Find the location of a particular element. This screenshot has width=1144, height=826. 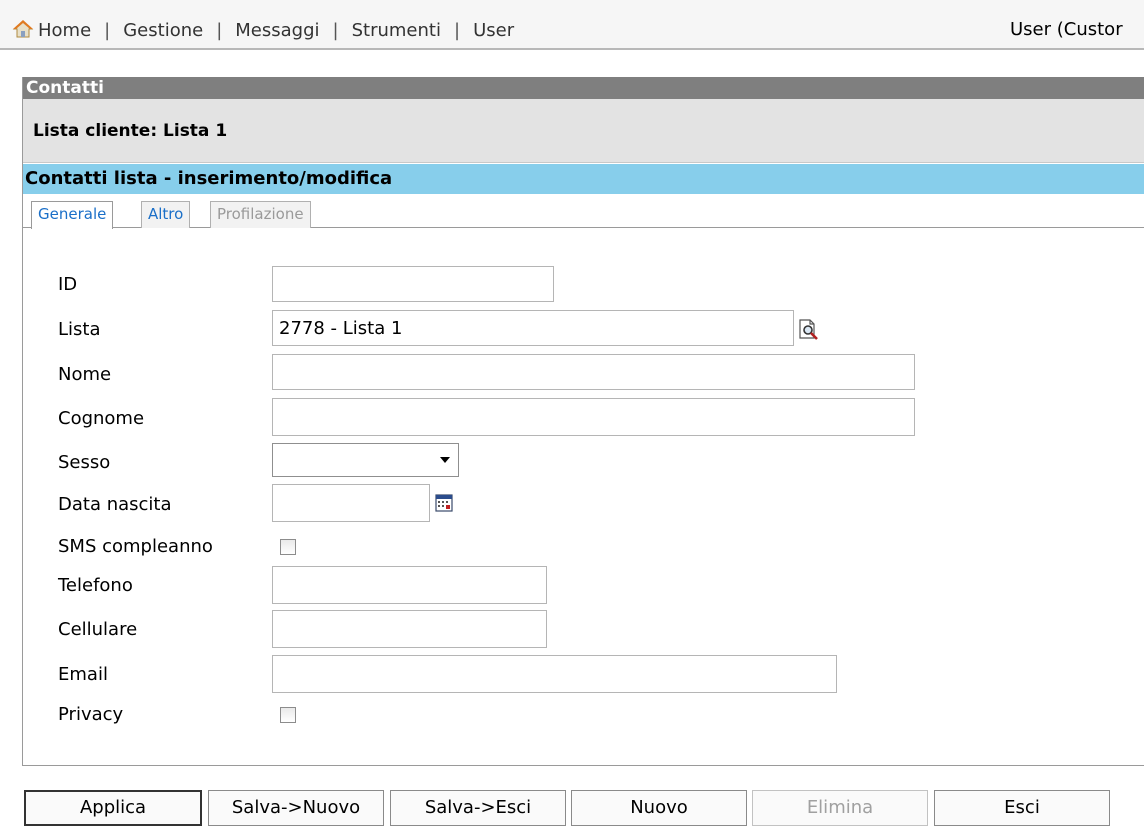

telefono-field is located at coordinates (409, 585).